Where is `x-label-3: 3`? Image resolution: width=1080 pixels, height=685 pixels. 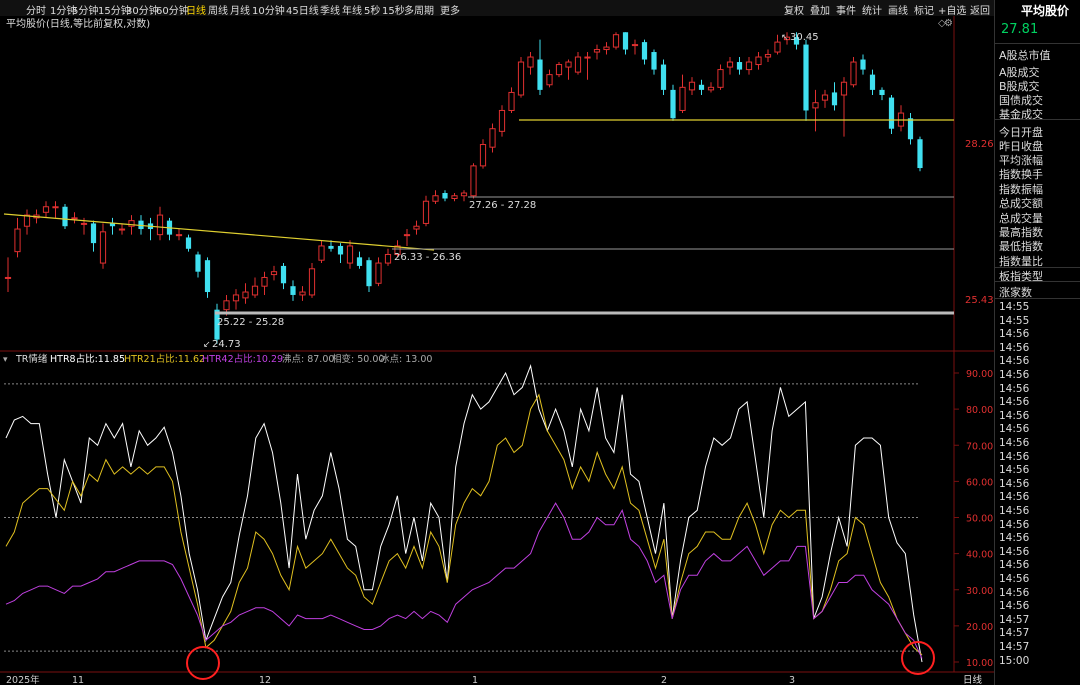
x-label-3: 3 is located at coordinates (792, 680).